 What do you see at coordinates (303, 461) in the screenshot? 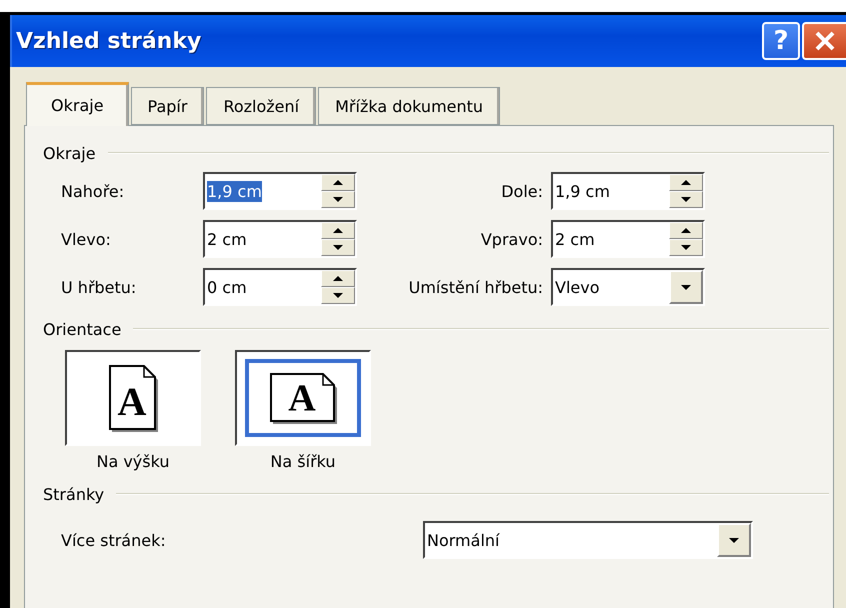
I see `orientation-label: Na šířku` at bounding box center [303, 461].